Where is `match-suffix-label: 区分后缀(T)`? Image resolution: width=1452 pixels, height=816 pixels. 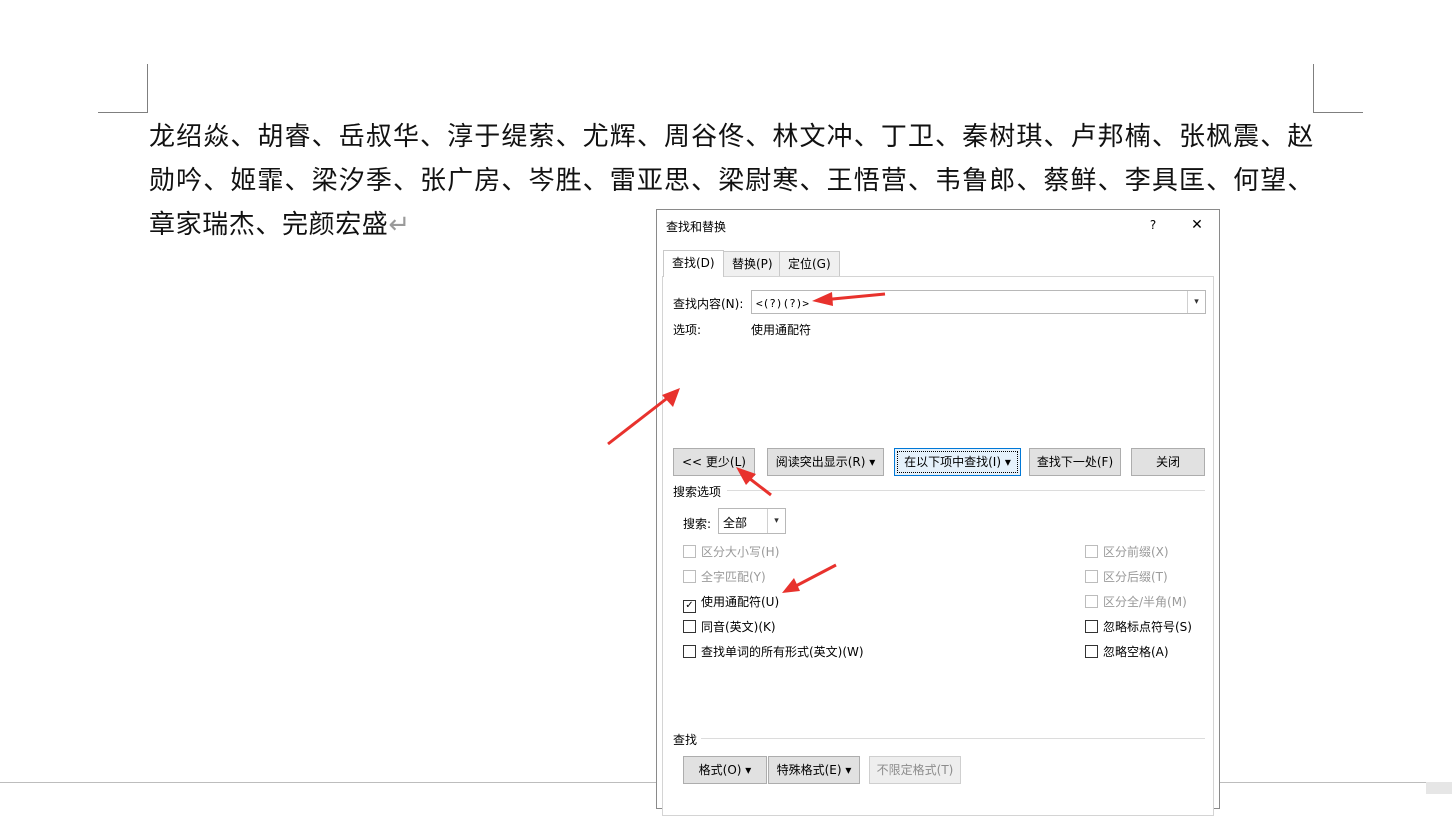 match-suffix-label: 区分后缀(T) is located at coordinates (1135, 577).